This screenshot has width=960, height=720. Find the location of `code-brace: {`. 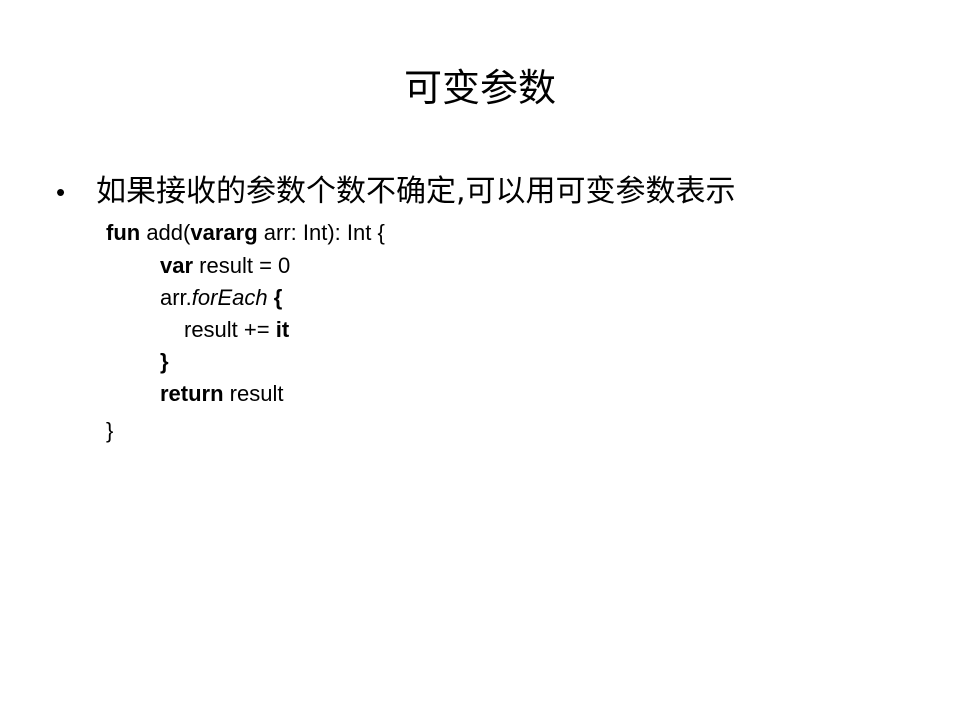

code-brace: { is located at coordinates (275, 297).